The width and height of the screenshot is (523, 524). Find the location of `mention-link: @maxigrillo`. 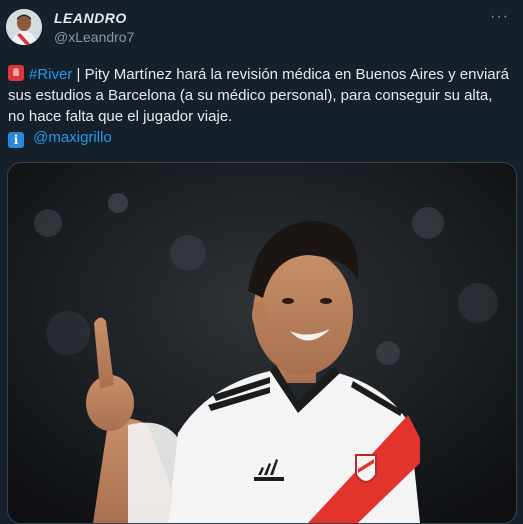

mention-link: @maxigrillo is located at coordinates (72, 137).